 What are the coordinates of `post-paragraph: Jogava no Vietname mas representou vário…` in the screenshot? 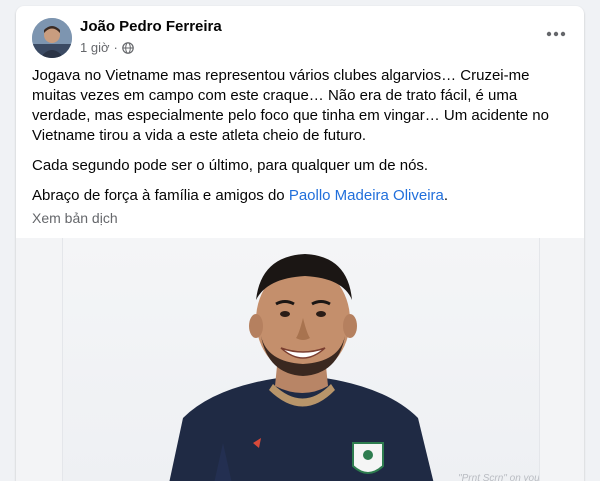 It's located at (290, 105).